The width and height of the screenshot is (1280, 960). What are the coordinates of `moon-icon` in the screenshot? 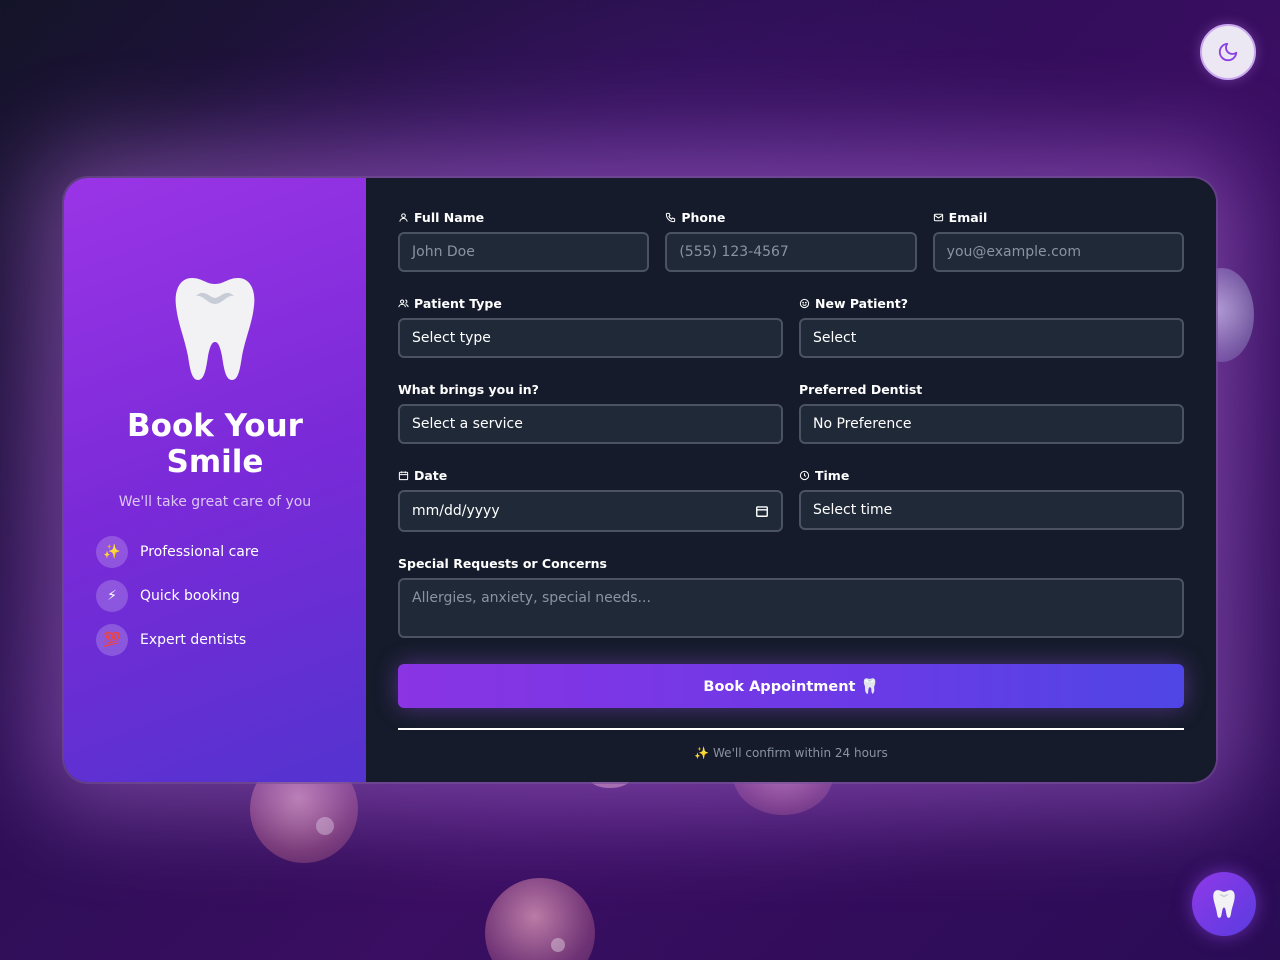 It's located at (1228, 52).